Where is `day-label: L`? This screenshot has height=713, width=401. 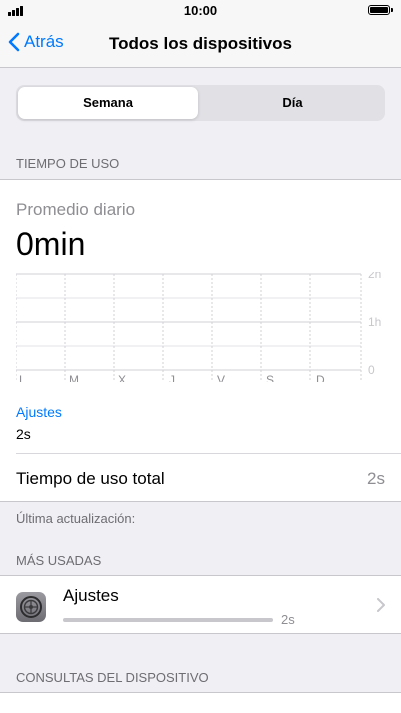
day-label: L is located at coordinates (22, 377).